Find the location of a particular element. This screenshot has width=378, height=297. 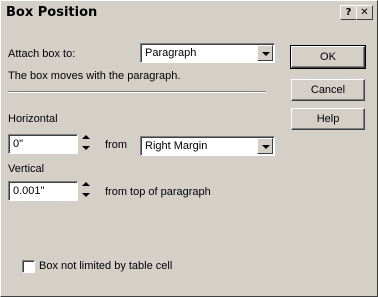

vertical-from-label: from top of paragraph is located at coordinates (158, 192).